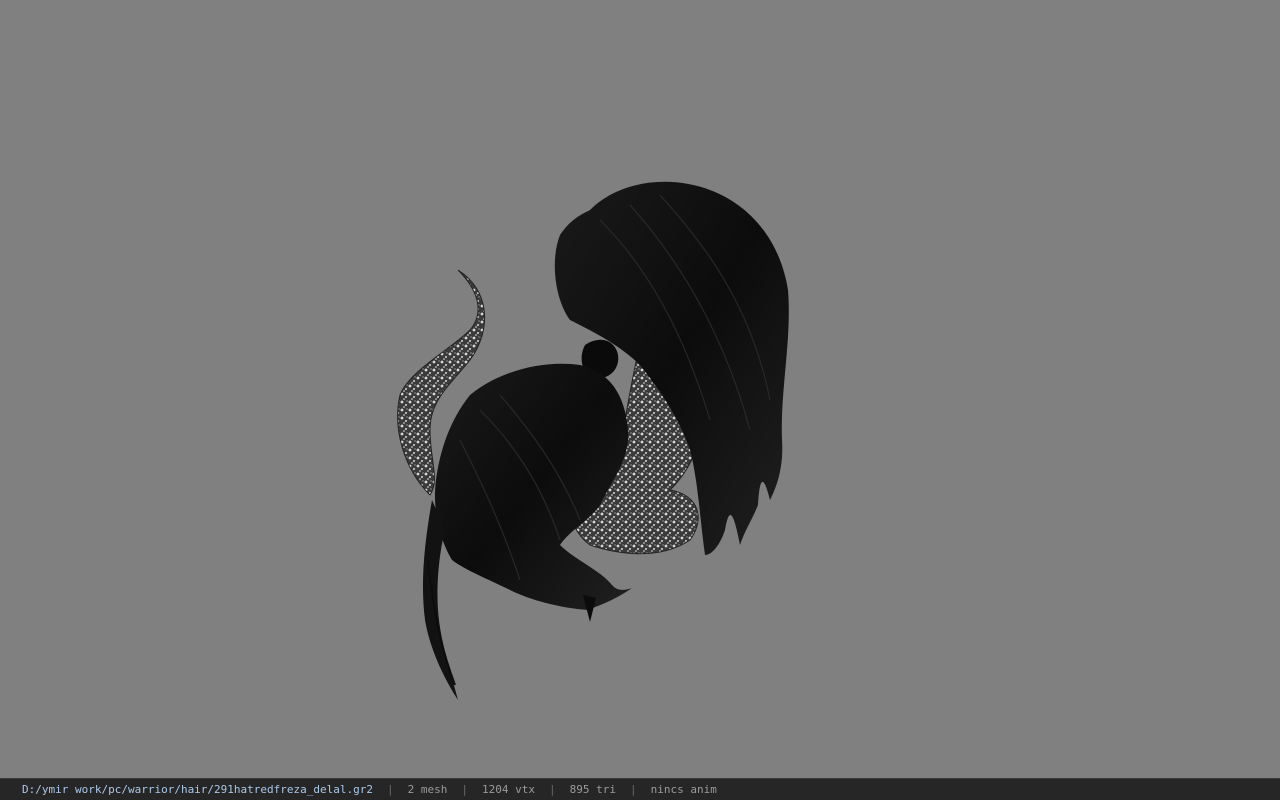 The width and height of the screenshot is (1280, 800). What do you see at coordinates (533, 486) in the screenshot?
I see `hair-lower-mass` at bounding box center [533, 486].